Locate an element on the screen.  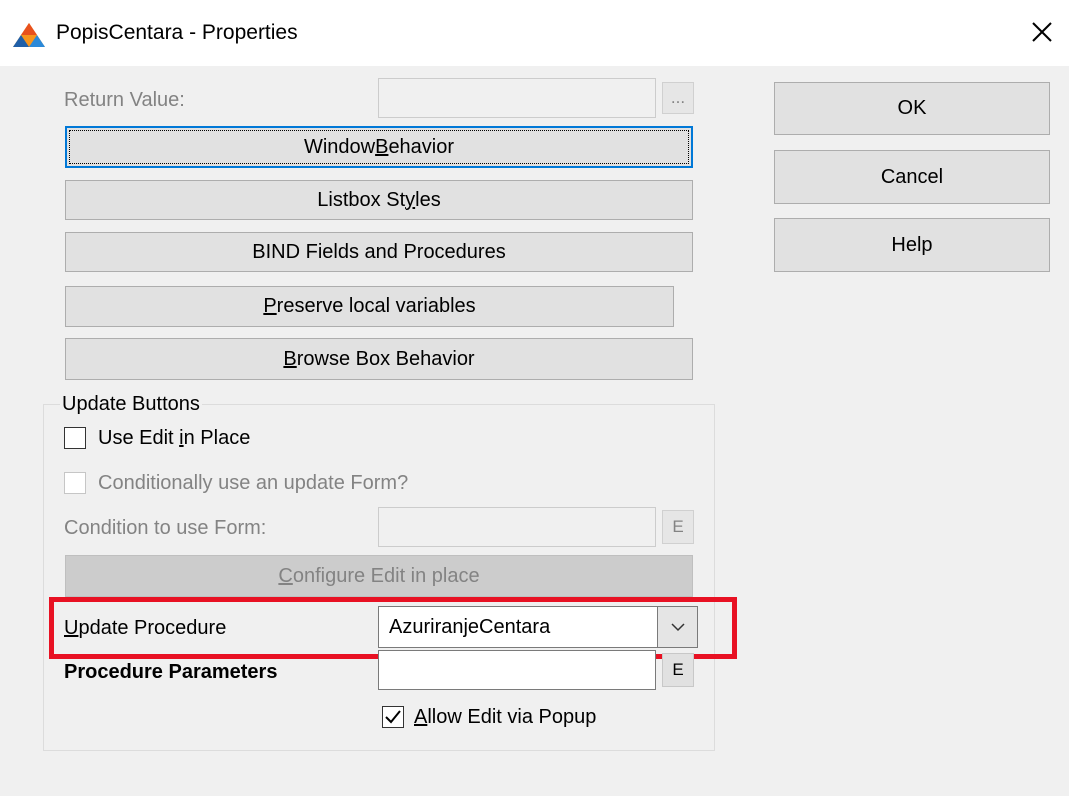
use-edit-in-place-label: Use Edit in Place is located at coordinates (174, 438).